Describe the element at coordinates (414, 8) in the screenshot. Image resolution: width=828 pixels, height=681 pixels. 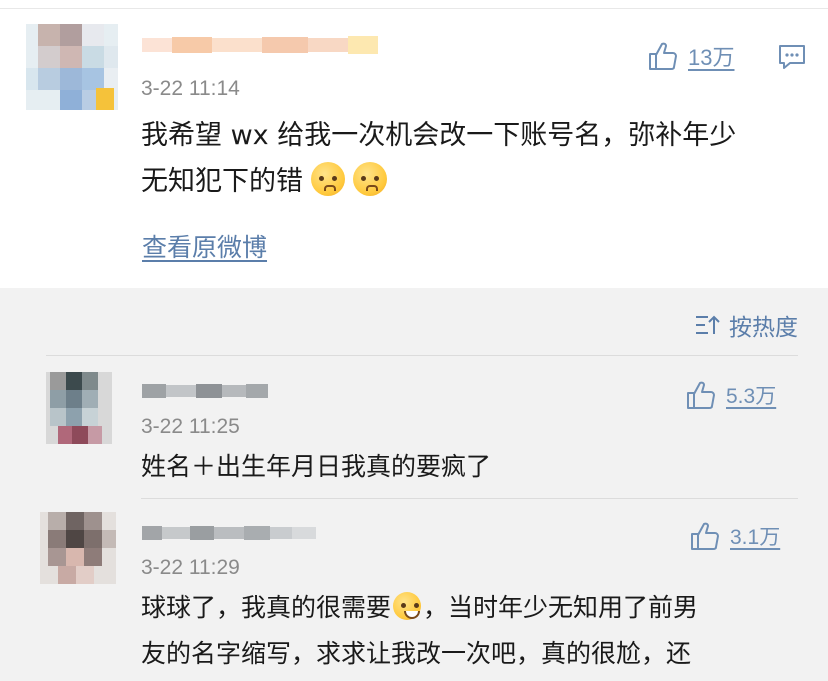
I see `top-divider` at that location.